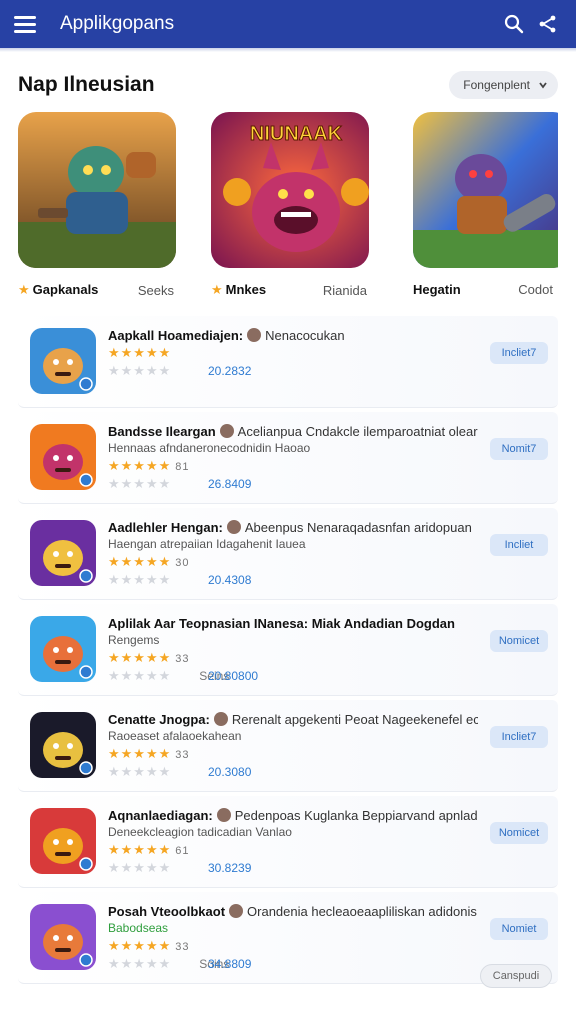 The width and height of the screenshot is (576, 1024). Describe the element at coordinates (356, 815) in the screenshot. I see `app-description: Pedenpoas Kuglanka Beppiarvand apnladan` at that location.